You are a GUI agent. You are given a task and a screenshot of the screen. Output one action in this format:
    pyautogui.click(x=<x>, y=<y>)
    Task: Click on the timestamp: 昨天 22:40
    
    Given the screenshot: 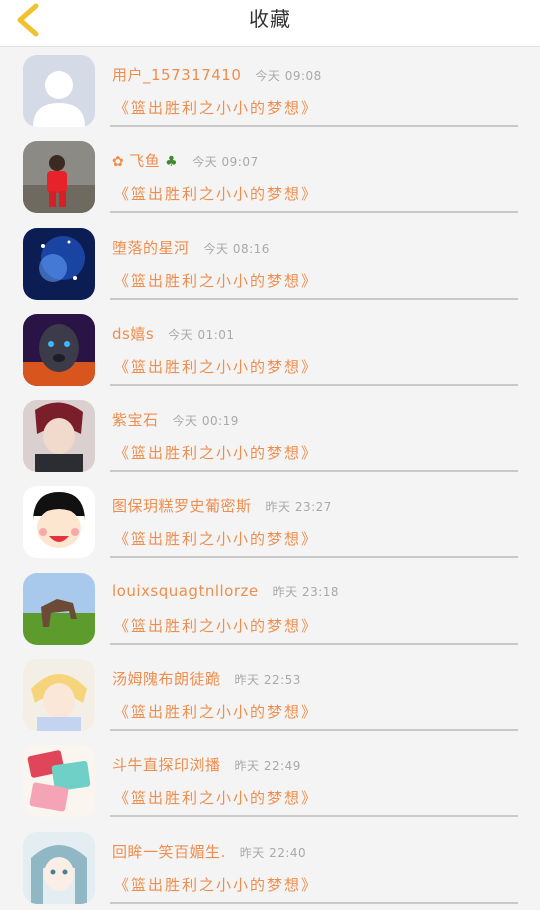 What is the action you would take?
    pyautogui.click(x=273, y=852)
    